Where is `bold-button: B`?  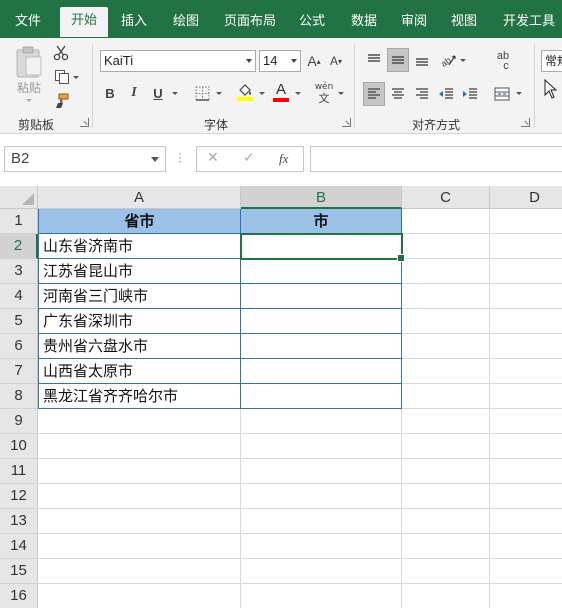
bold-button: B is located at coordinates (110, 93).